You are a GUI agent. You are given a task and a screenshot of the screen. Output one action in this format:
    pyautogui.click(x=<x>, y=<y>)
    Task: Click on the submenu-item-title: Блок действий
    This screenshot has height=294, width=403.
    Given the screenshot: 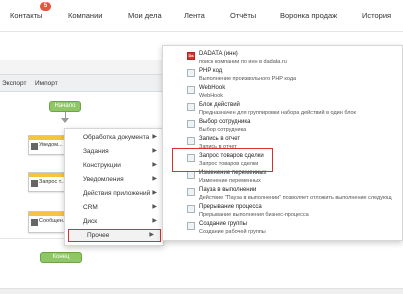 What is the action you would take?
    pyautogui.click(x=219, y=105)
    